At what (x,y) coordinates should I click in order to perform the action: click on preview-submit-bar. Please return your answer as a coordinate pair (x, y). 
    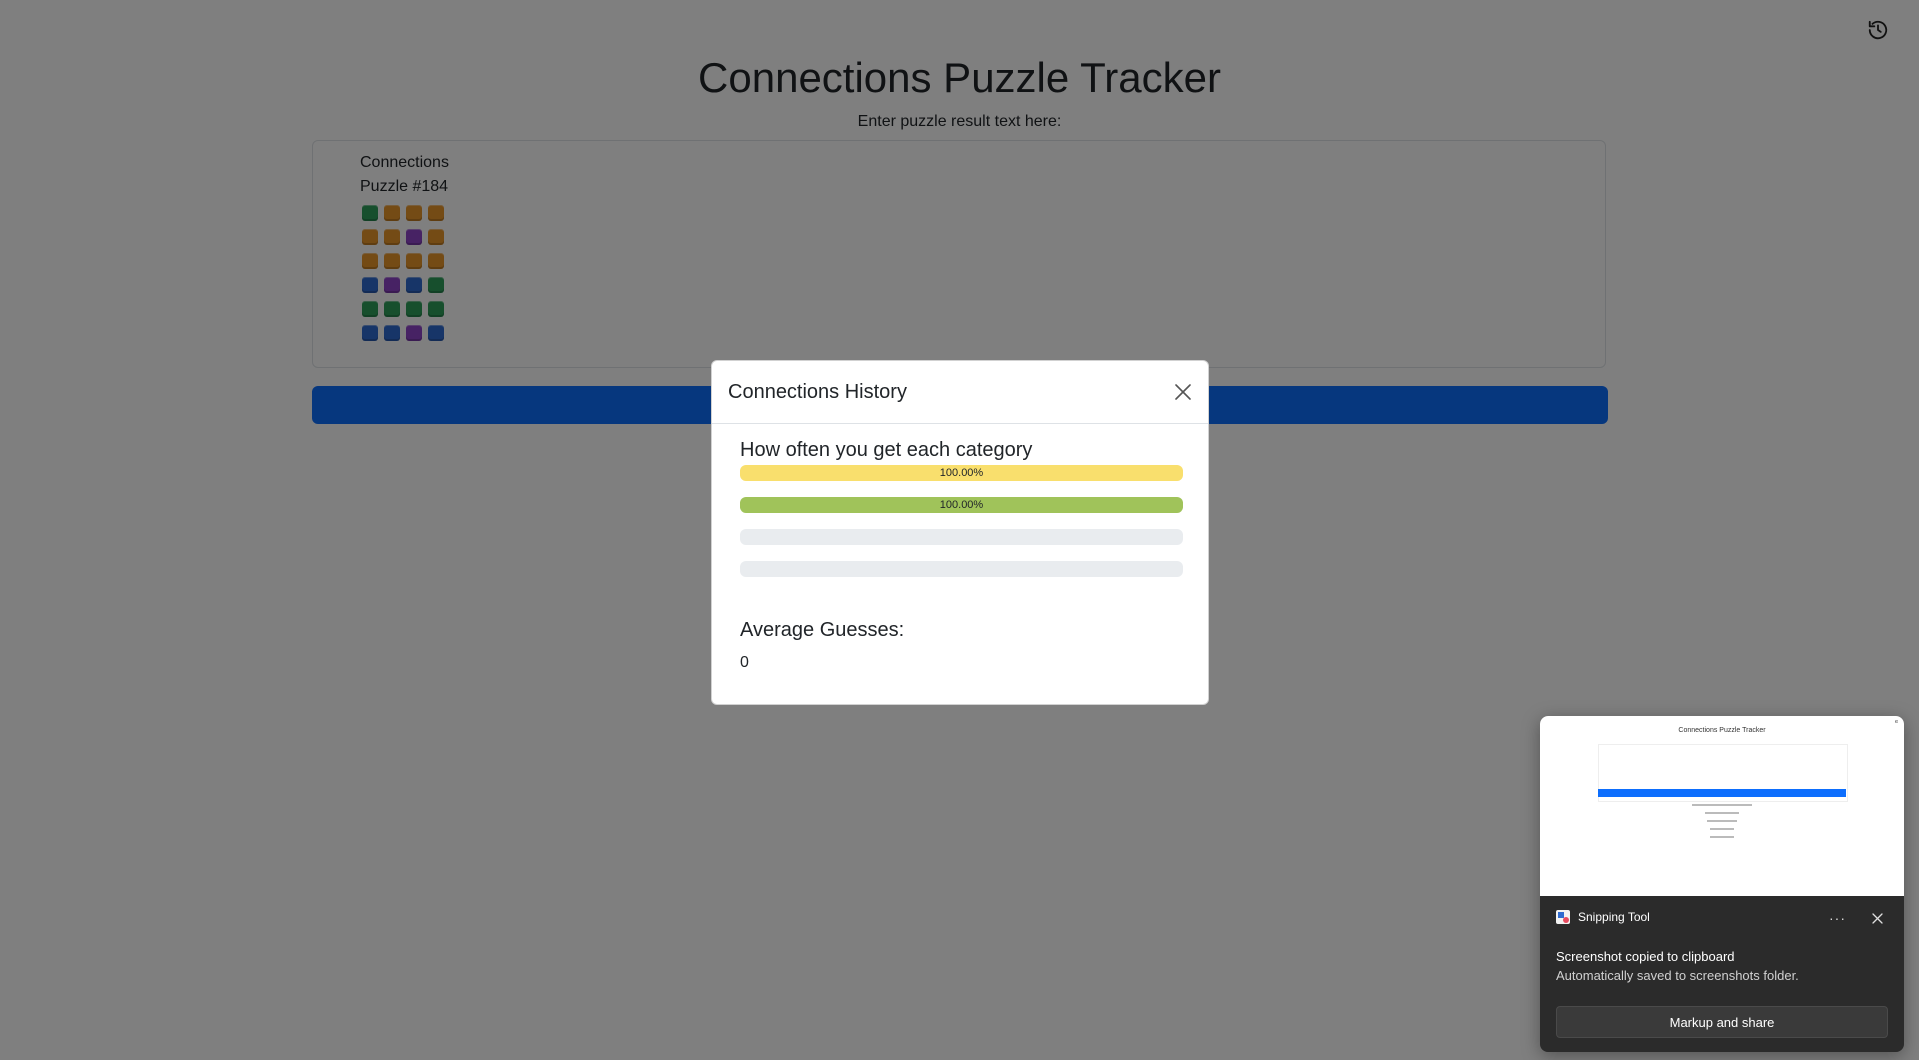
    Looking at the image, I should click on (1722, 793).